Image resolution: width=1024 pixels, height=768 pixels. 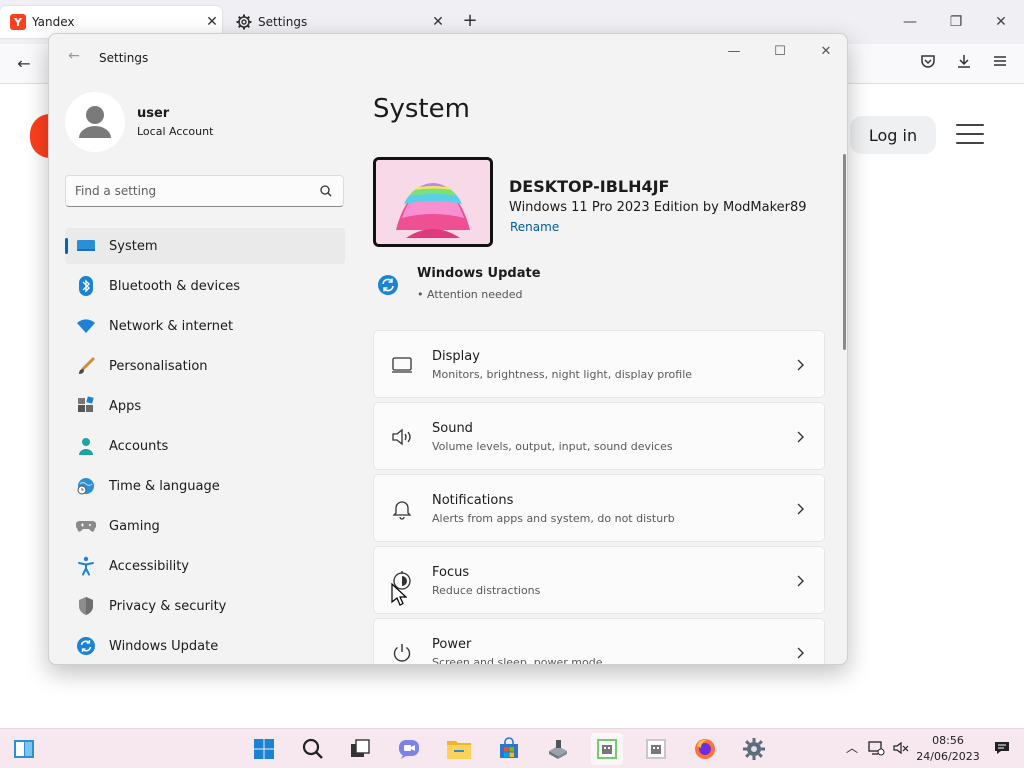 I want to click on gear-icon, so click(x=244, y=22).